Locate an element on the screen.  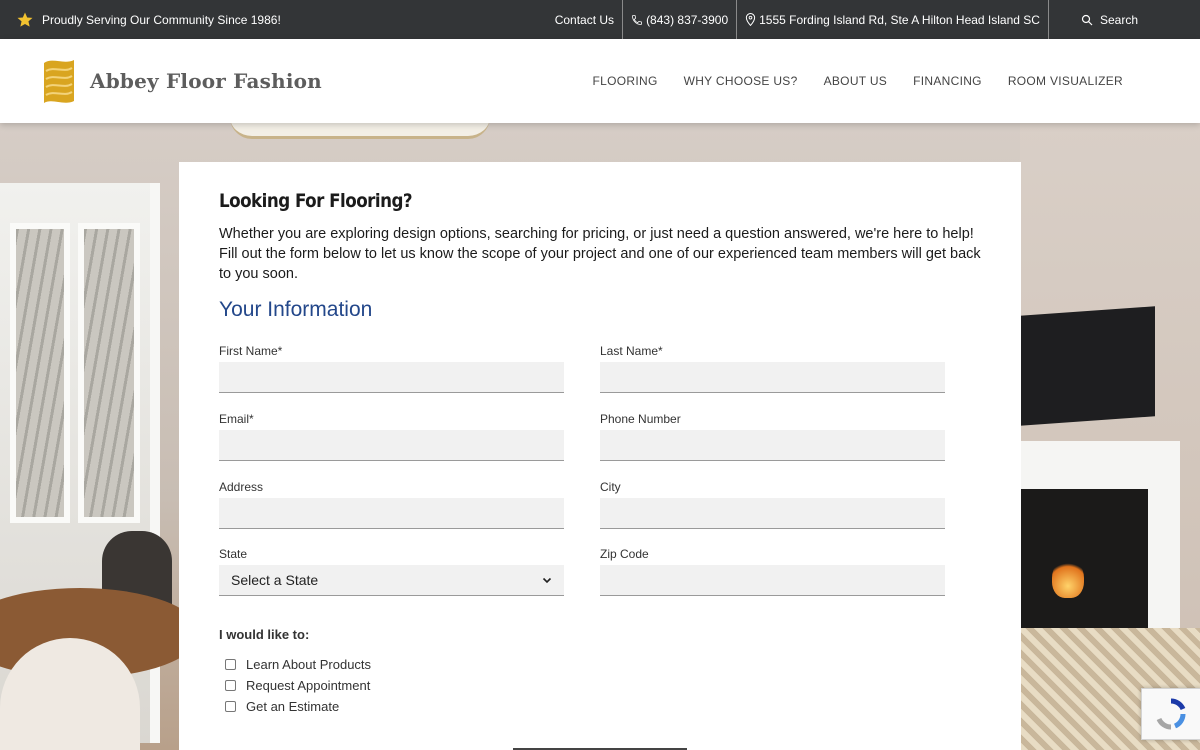
address-field-label: Address is located at coordinates (241, 487).